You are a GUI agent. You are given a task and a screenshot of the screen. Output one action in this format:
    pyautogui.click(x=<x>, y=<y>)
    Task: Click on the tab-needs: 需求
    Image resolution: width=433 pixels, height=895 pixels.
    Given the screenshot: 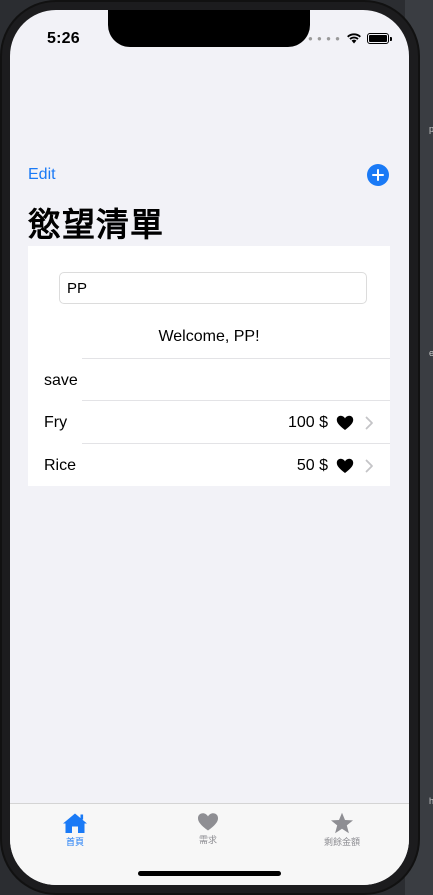 What is the action you would take?
    pyautogui.click(x=208, y=829)
    